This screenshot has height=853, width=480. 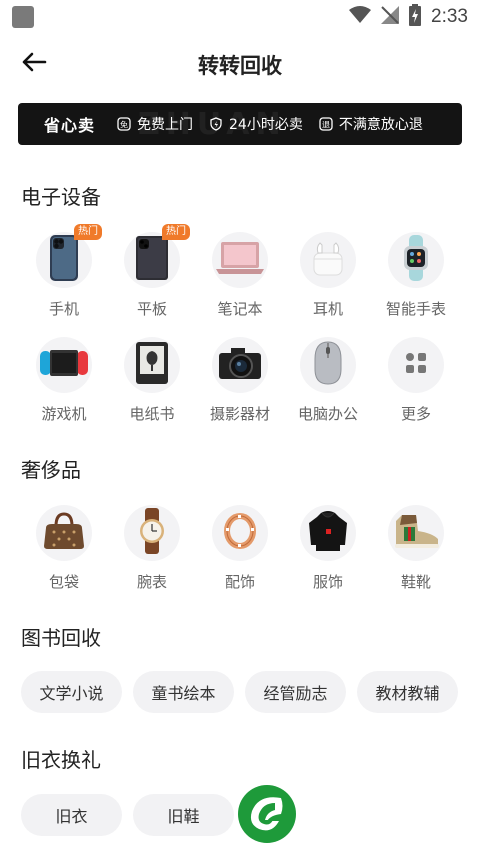 What do you see at coordinates (152, 260) in the screenshot?
I see `tablet-icon` at bounding box center [152, 260].